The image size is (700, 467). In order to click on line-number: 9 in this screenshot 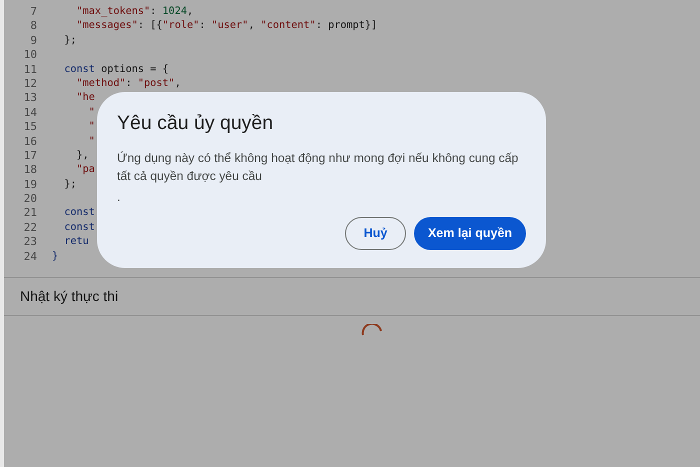, I will do `click(33, 41)`.